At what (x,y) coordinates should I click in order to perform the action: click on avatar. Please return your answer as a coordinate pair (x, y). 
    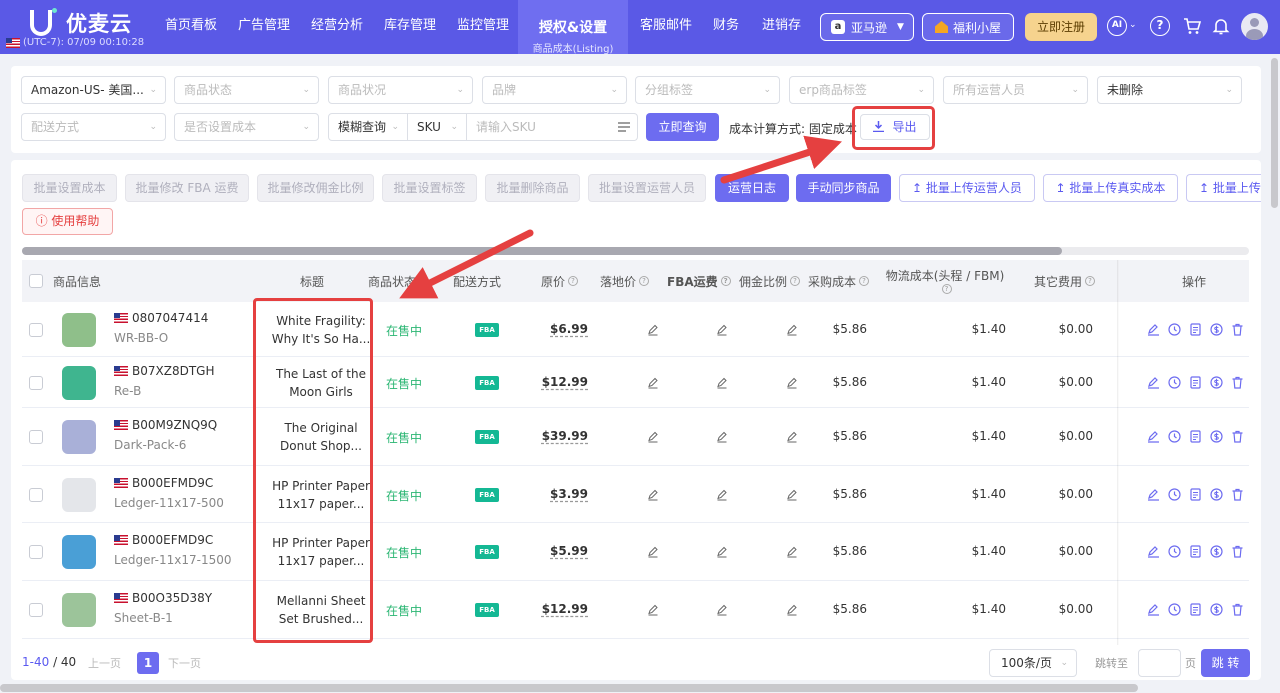
    Looking at the image, I should click on (1254, 26).